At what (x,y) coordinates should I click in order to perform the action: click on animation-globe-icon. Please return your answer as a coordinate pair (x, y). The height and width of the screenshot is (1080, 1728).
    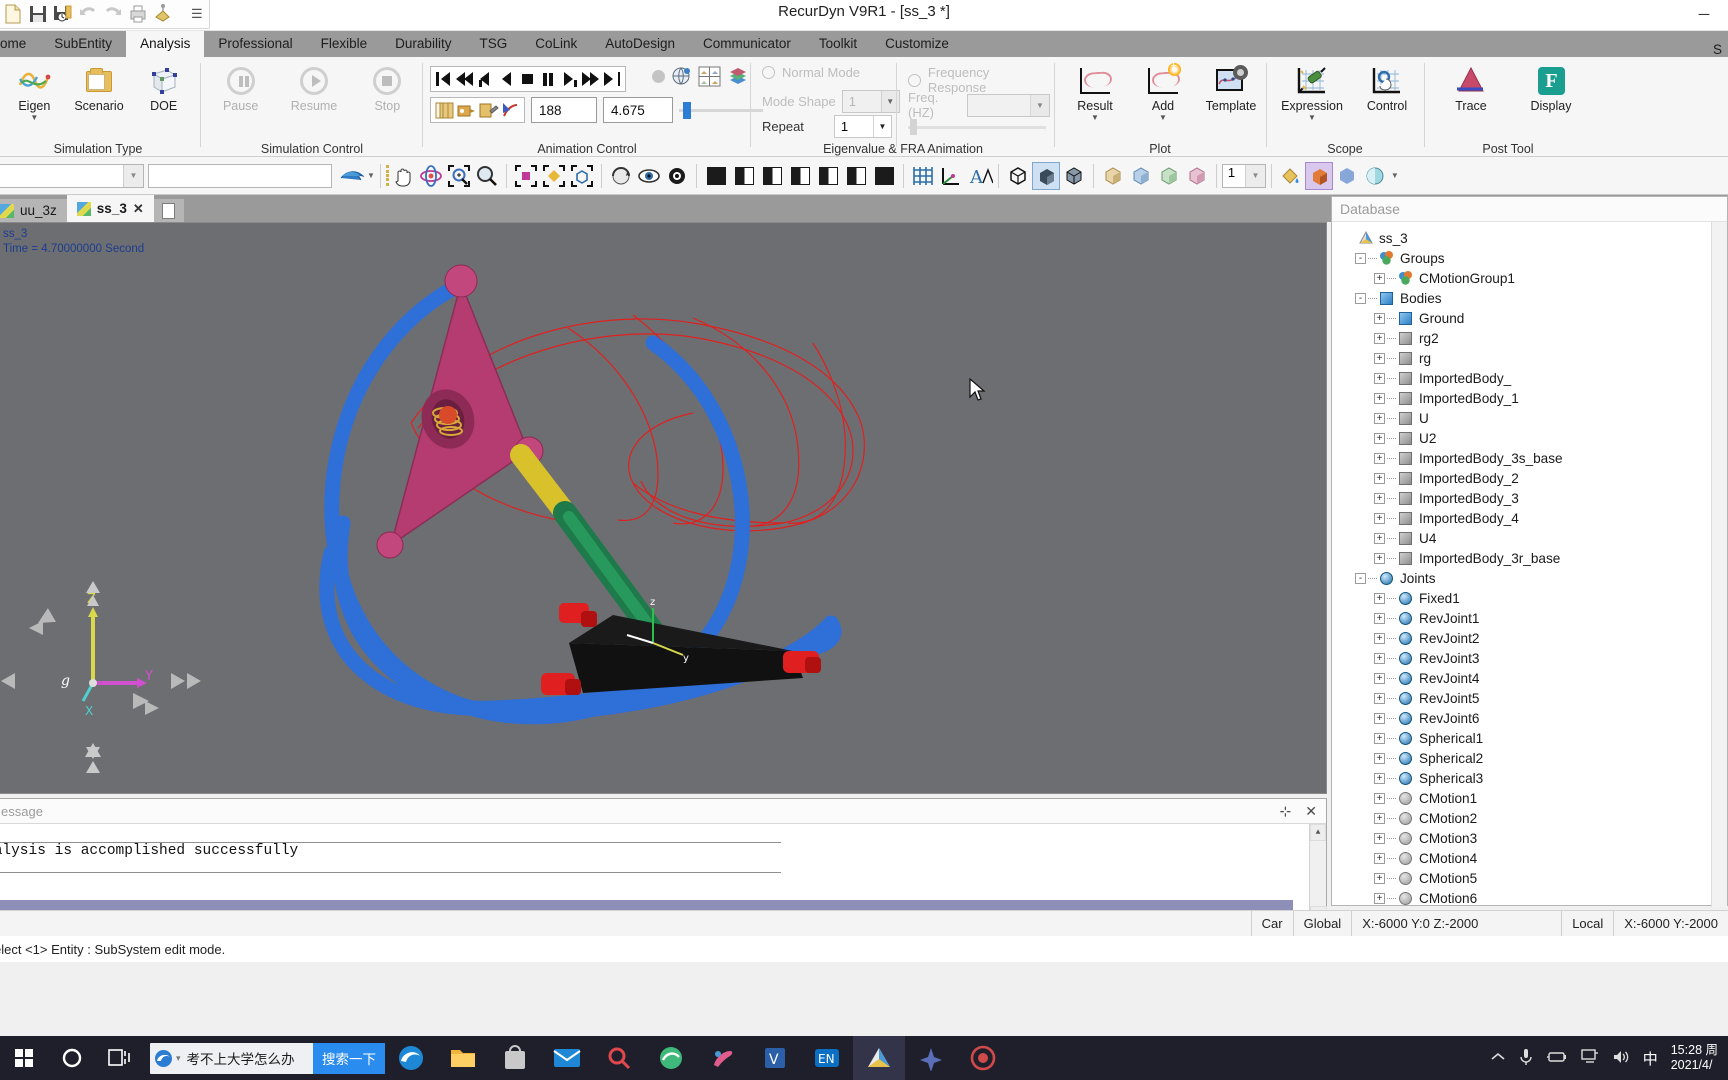
    Looking at the image, I should click on (681, 76).